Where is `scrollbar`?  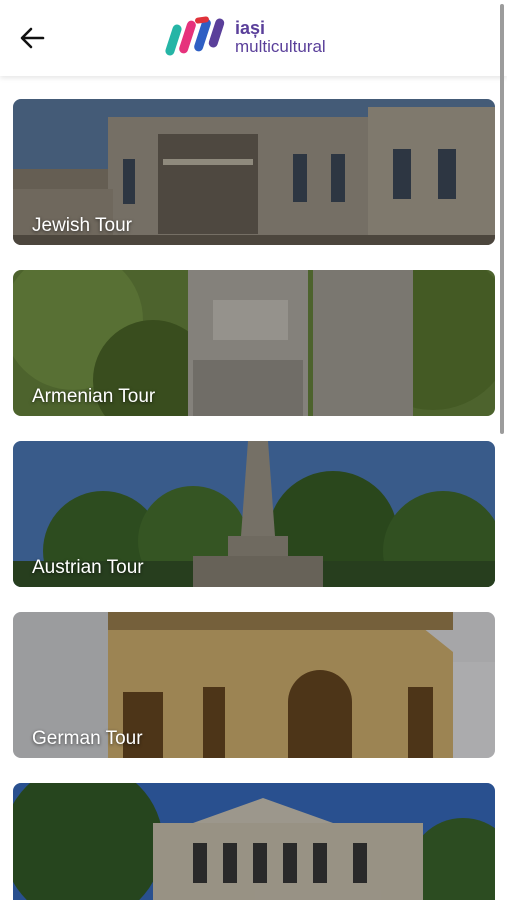
scrollbar is located at coordinates (502, 219).